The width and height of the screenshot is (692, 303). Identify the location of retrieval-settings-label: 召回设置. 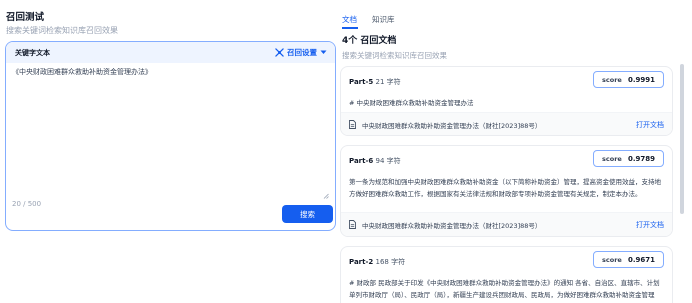
(302, 52).